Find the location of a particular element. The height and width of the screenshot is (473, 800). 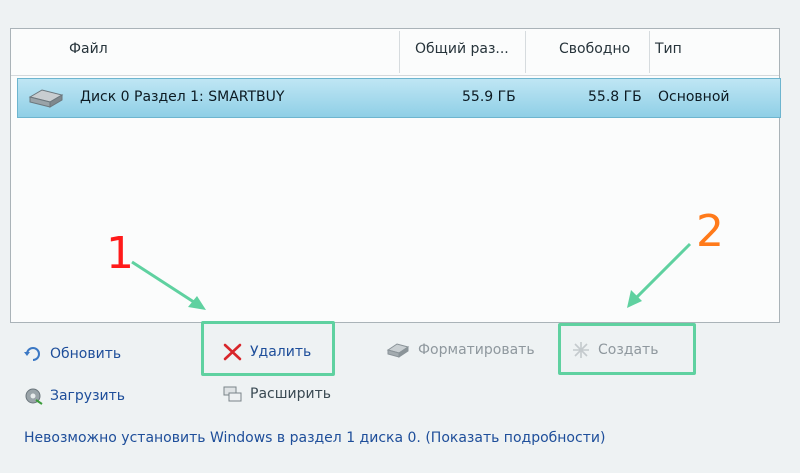

extend-button: Расширить is located at coordinates (276, 394).